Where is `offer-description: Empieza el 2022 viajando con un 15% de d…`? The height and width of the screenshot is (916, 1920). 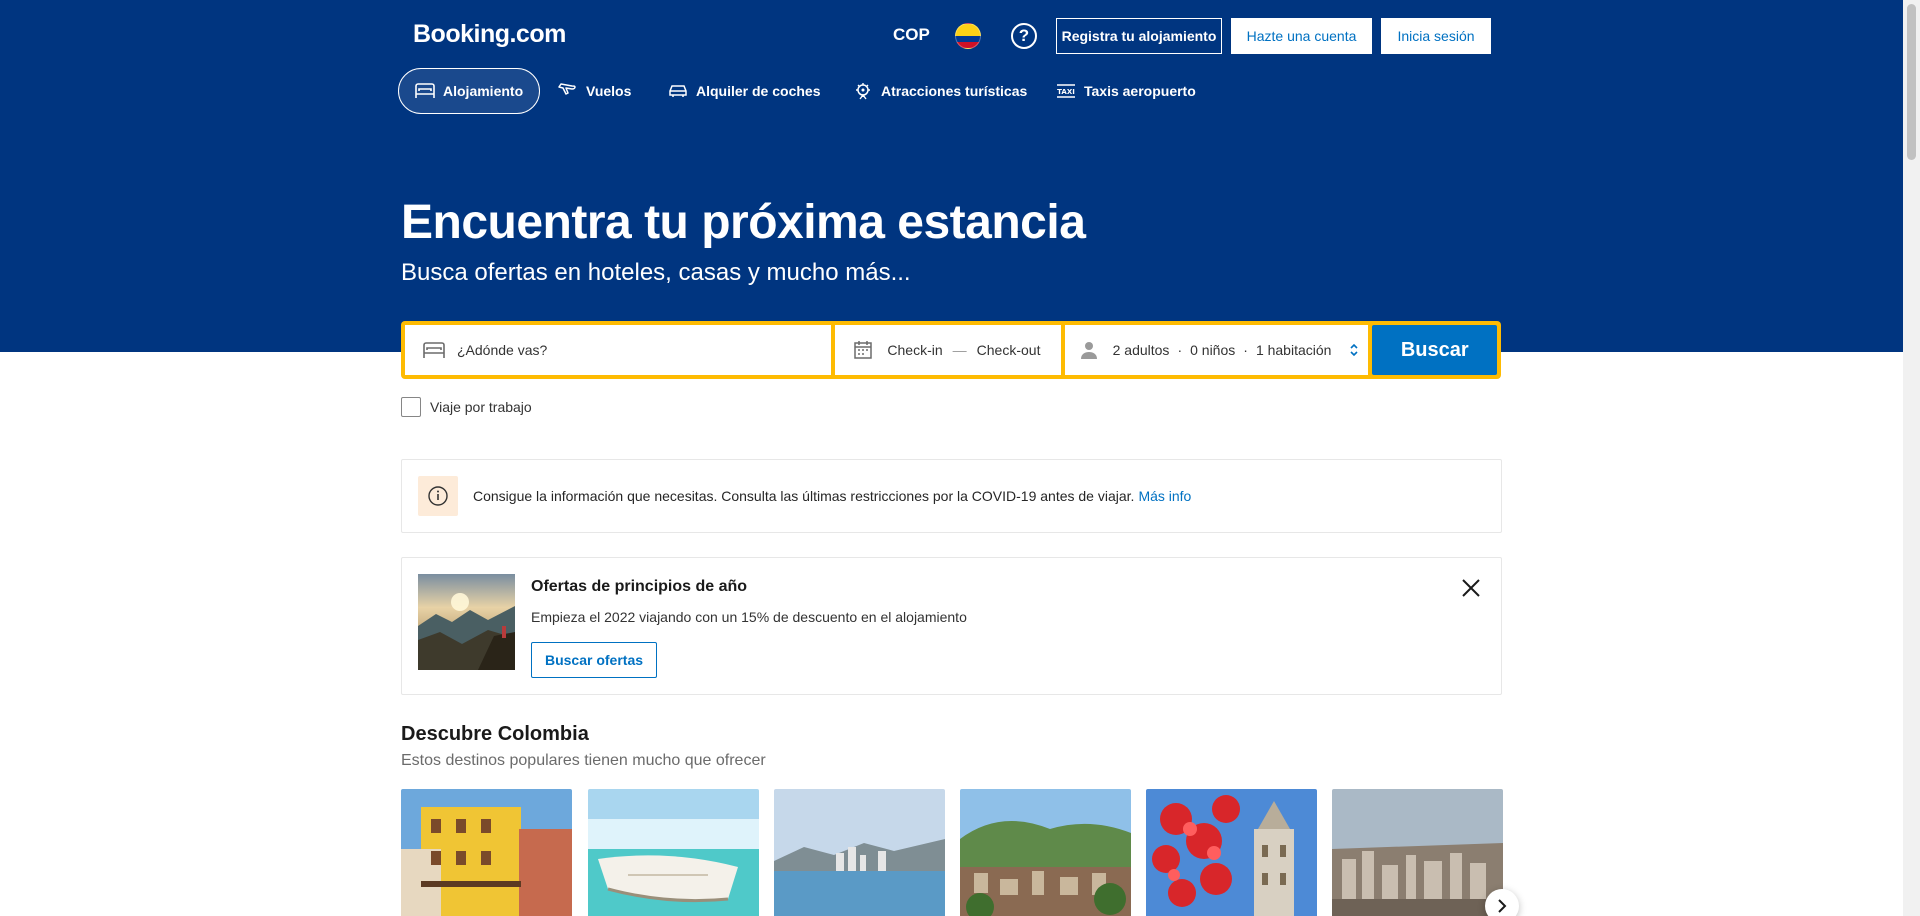 offer-description: Empieza el 2022 viajando con un 15% de d… is located at coordinates (749, 617).